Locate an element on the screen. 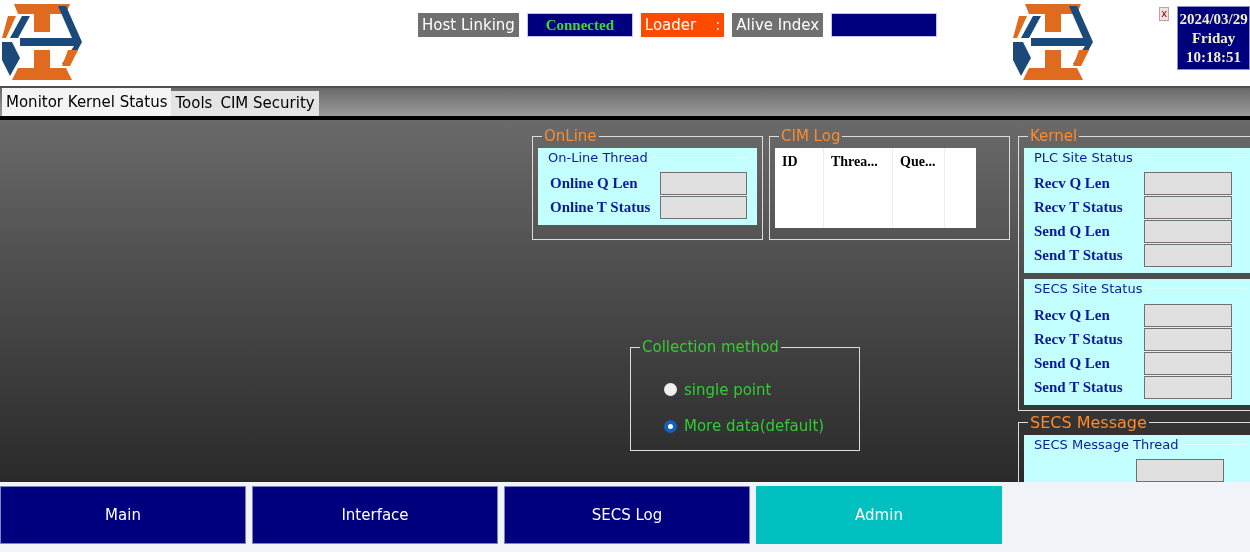 Image resolution: width=1250 pixels, height=552 pixels. nav-button: Main is located at coordinates (123, 515).